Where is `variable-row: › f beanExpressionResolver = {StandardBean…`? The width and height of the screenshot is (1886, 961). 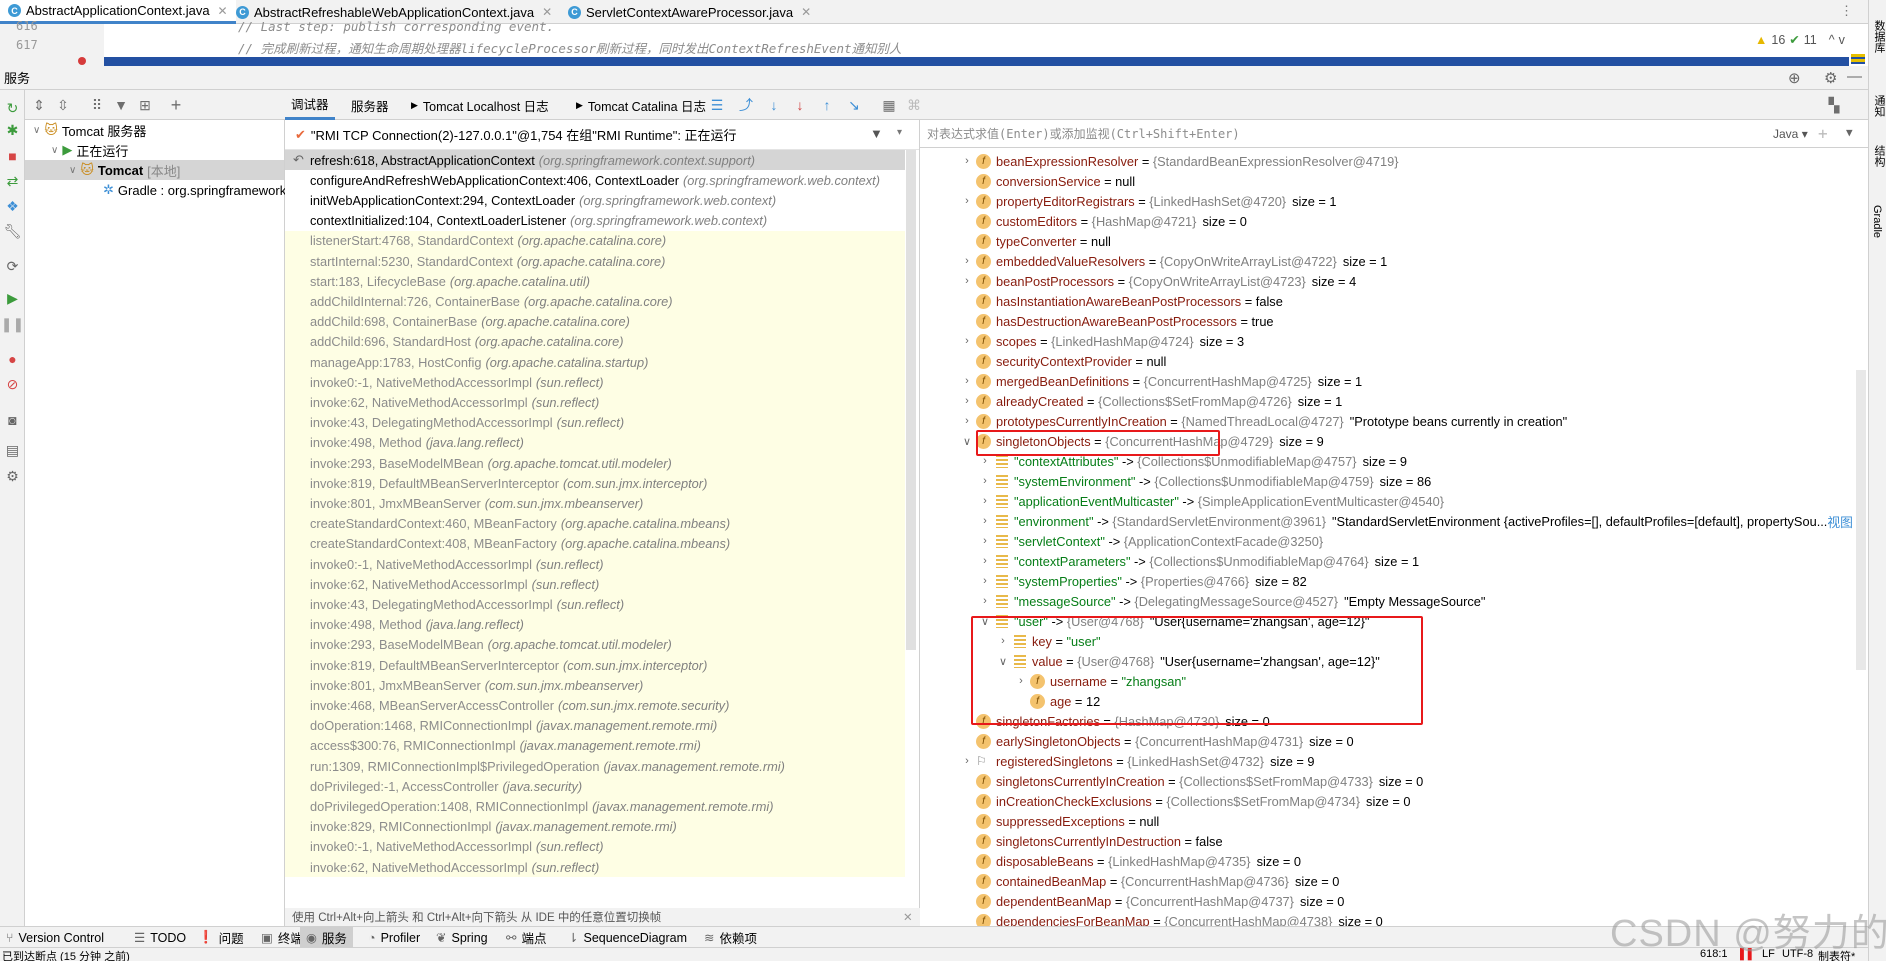
variable-row: › f beanExpressionResolver = {StandardBean… is located at coordinates (1178, 161).